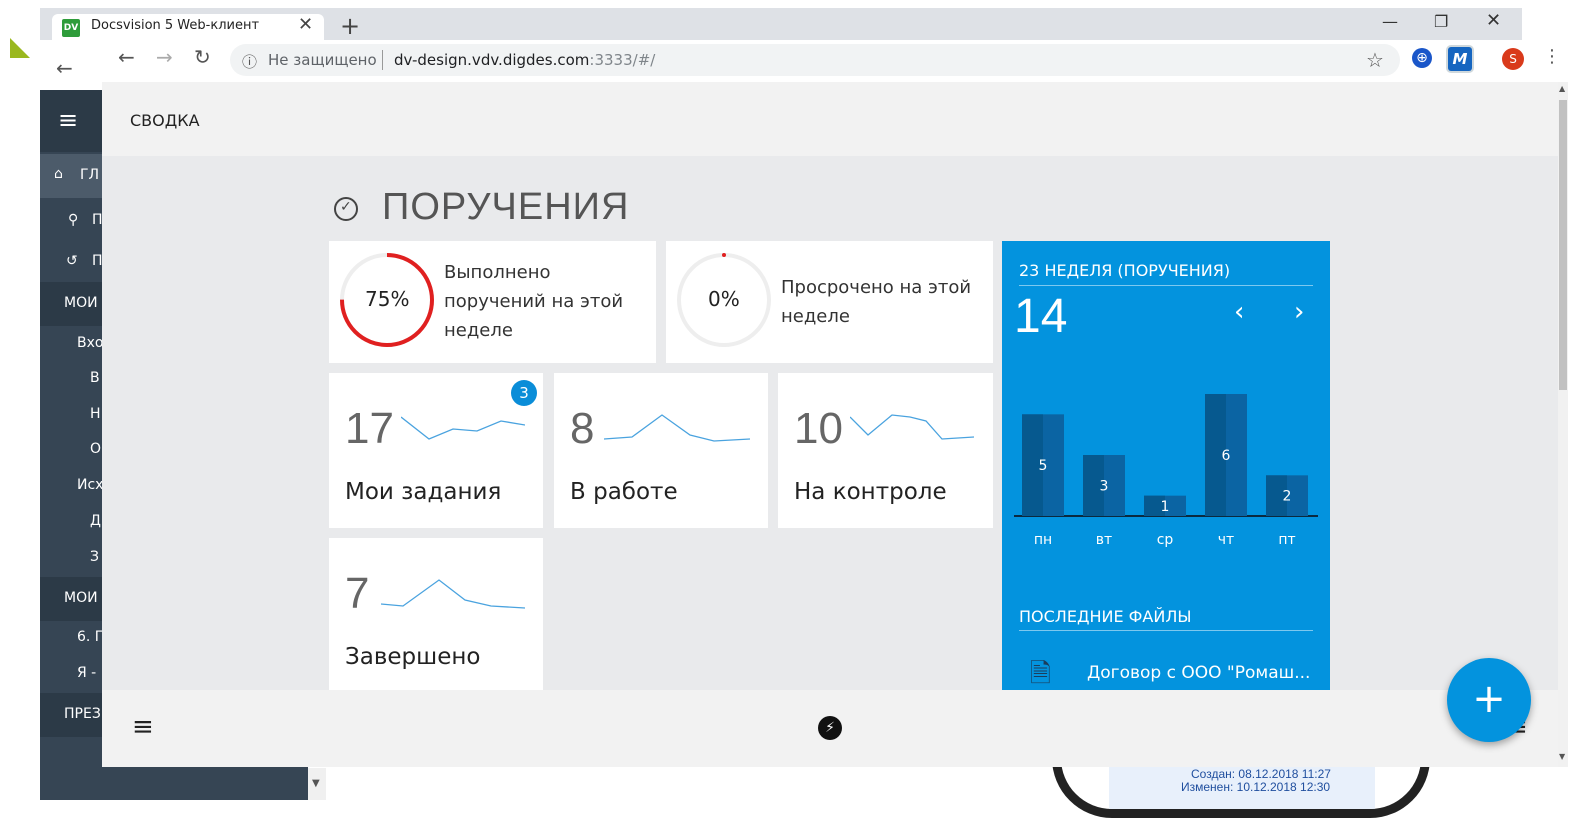  What do you see at coordinates (506, 207) in the screenshot?
I see `section-title: ПОРУЧЕНИЯ` at bounding box center [506, 207].